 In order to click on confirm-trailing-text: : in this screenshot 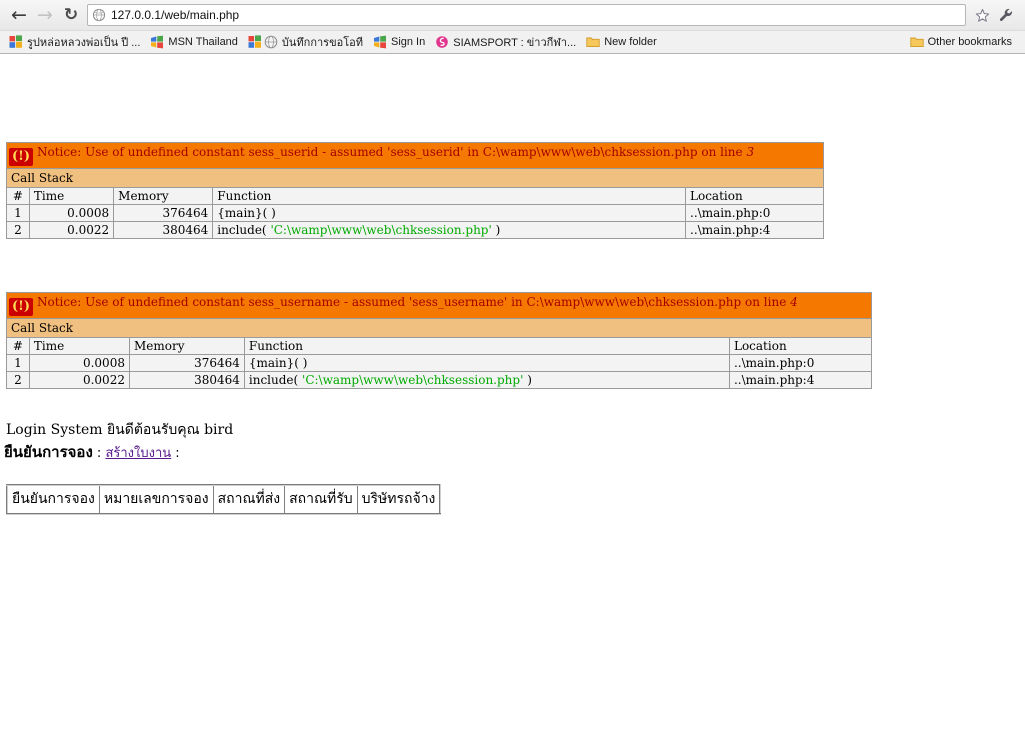, I will do `click(175, 453)`.